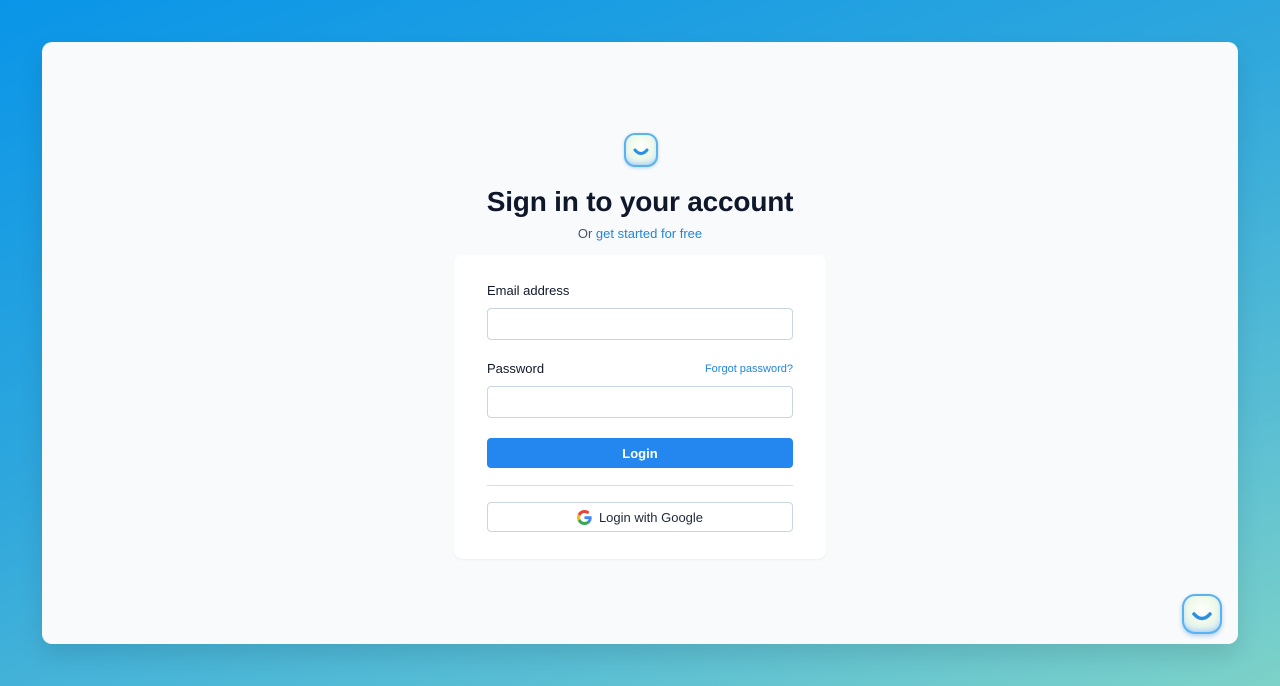 This screenshot has height=686, width=1280. Describe the element at coordinates (584, 517) in the screenshot. I see `google-icon` at that location.